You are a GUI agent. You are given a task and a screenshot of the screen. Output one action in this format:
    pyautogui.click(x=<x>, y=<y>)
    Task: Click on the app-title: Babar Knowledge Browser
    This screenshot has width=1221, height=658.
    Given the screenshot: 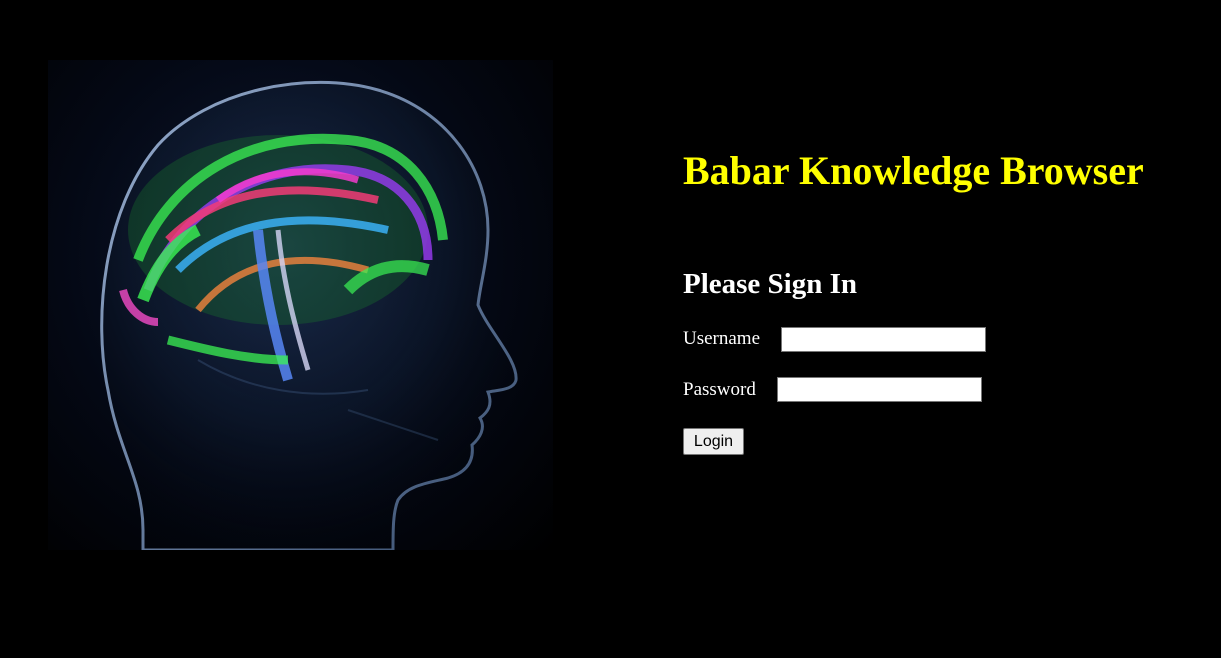 What is the action you would take?
    pyautogui.click(x=913, y=170)
    